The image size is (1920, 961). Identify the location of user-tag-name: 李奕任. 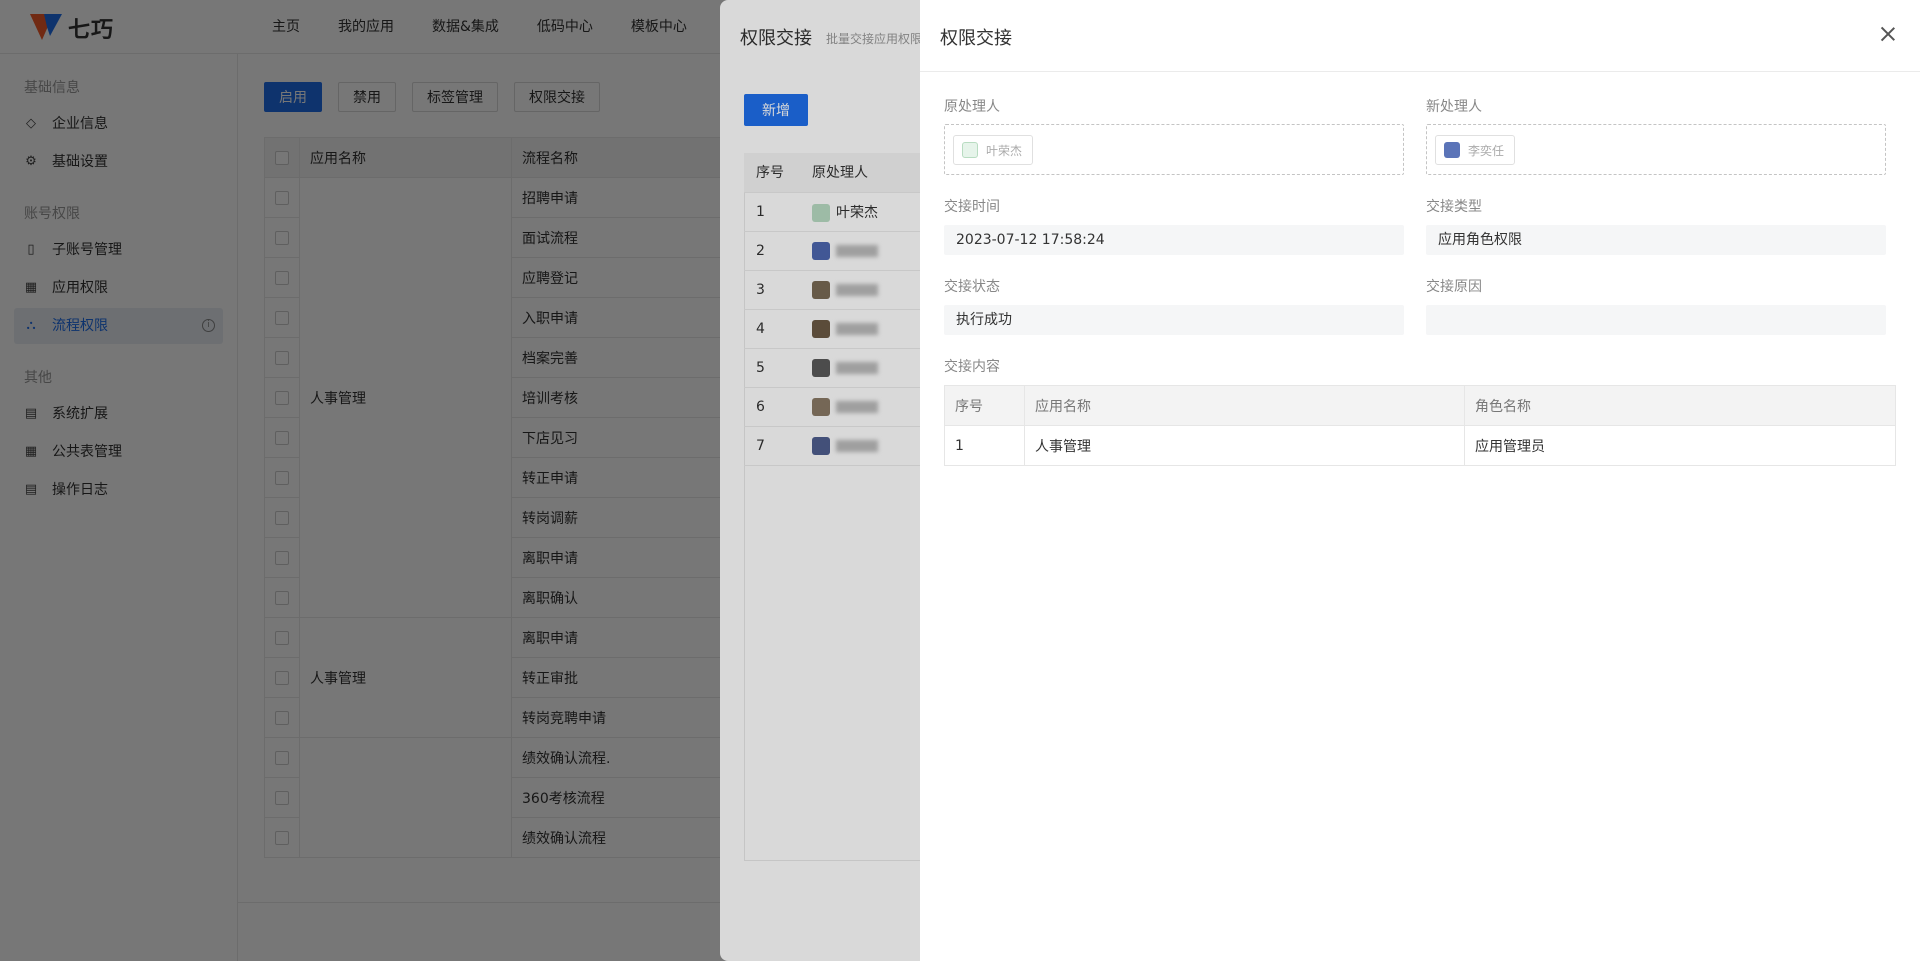
(1486, 150).